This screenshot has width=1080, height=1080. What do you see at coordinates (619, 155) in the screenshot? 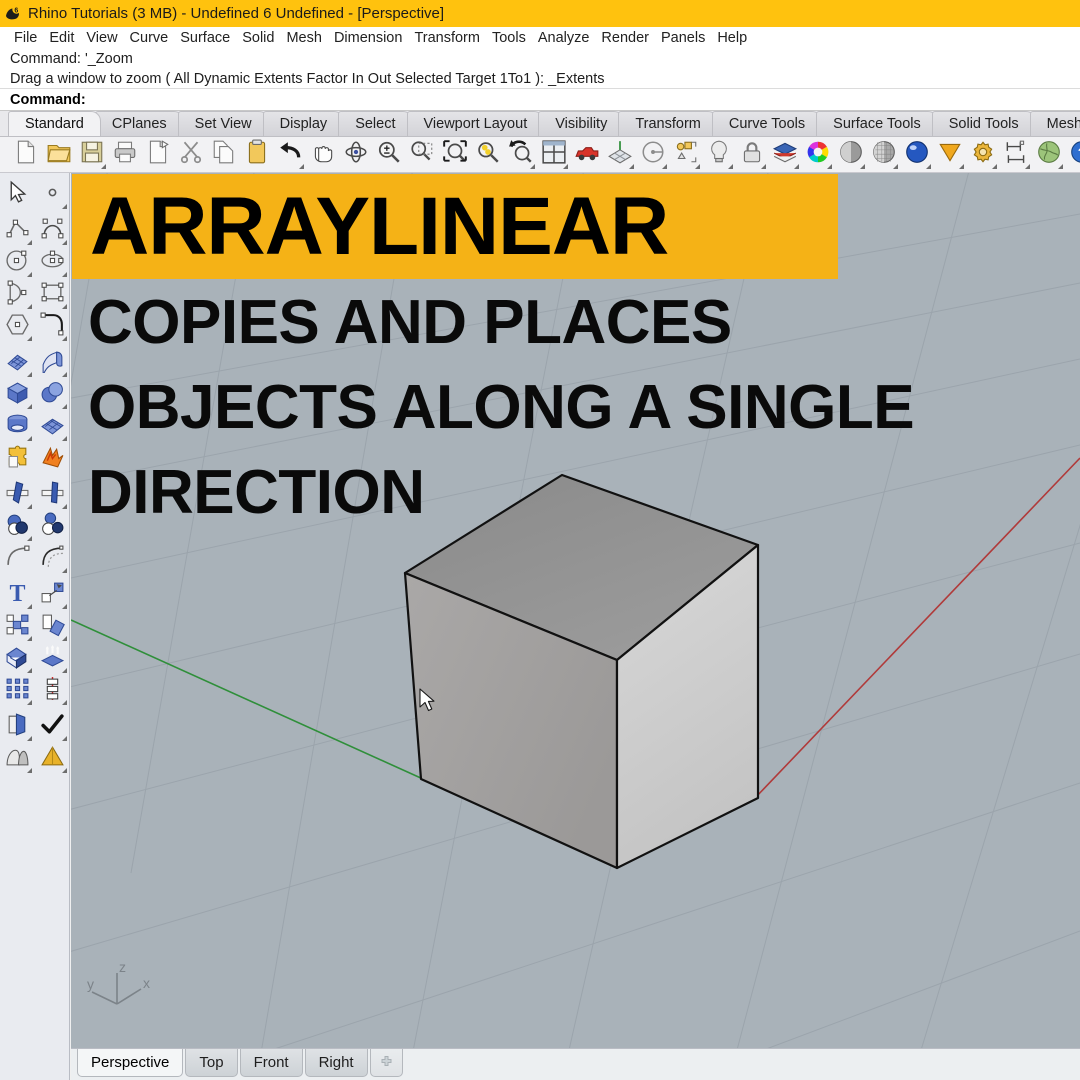
I see `cplane-grid-button` at bounding box center [619, 155].